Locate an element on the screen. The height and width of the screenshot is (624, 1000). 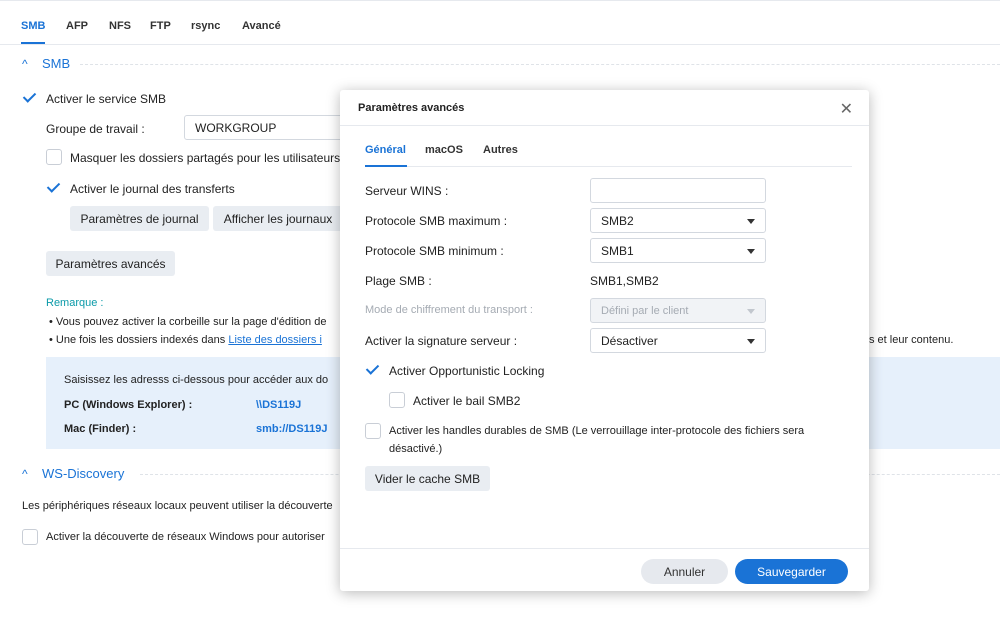
section-divider is located at coordinates (540, 64).